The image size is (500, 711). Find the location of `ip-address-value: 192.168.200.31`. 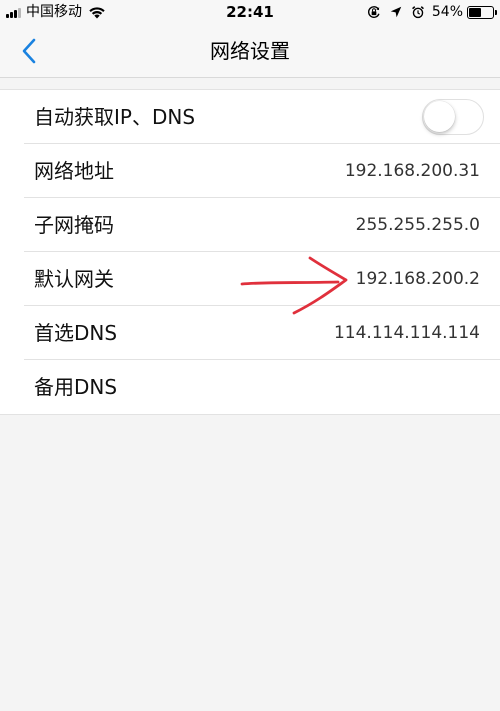

ip-address-value: 192.168.200.31 is located at coordinates (412, 171).